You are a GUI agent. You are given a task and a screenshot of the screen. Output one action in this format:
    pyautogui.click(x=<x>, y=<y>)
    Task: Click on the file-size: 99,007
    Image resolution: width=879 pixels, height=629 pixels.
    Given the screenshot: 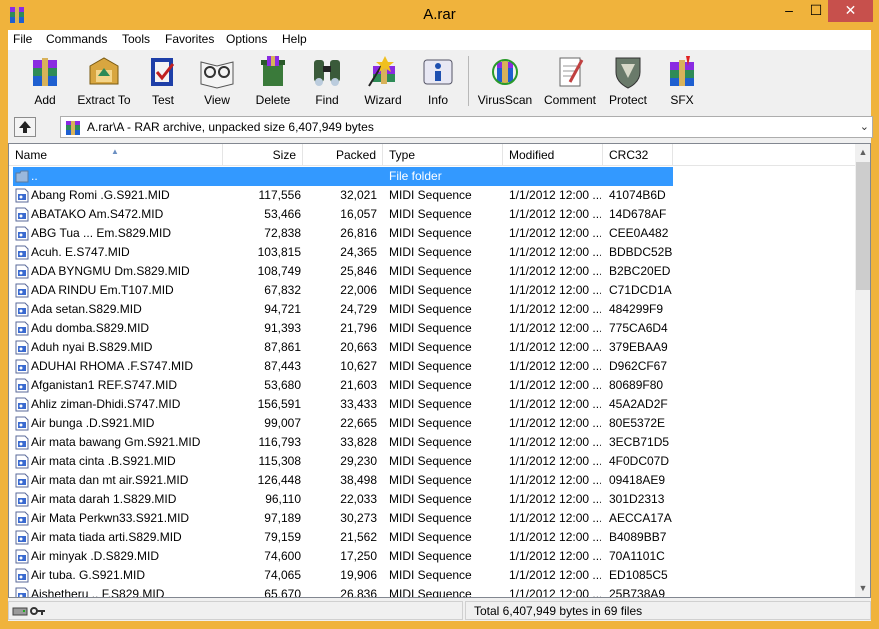 What is the action you would take?
    pyautogui.click(x=282, y=423)
    